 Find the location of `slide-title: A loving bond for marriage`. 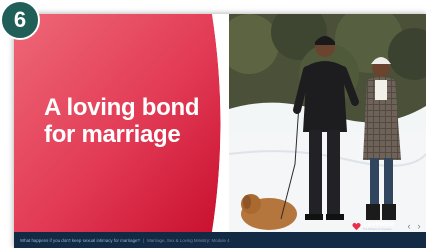

slide-title: A loving bond for marriage is located at coordinates (122, 121).